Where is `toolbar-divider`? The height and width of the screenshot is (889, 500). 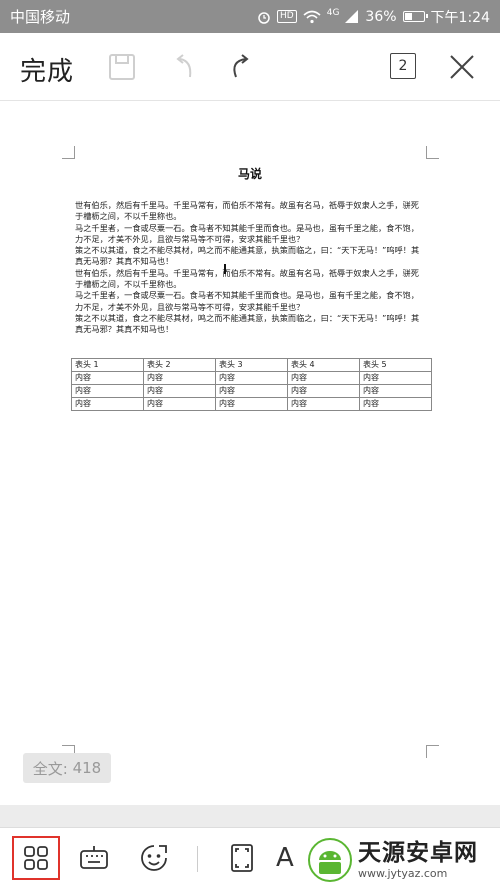
toolbar-divider is located at coordinates (197, 859).